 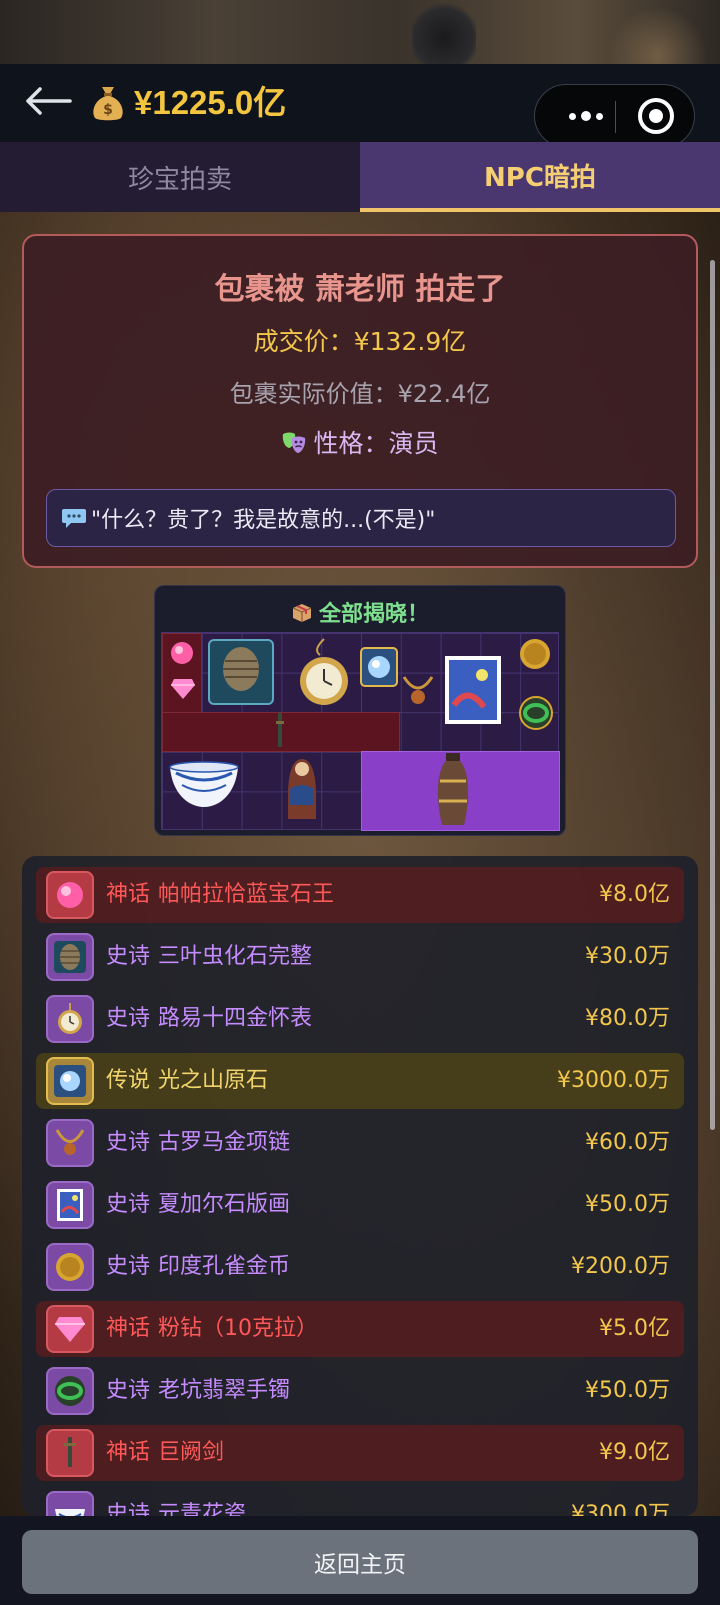 I want to click on personality-line: 性格：演员, so click(x=360, y=442).